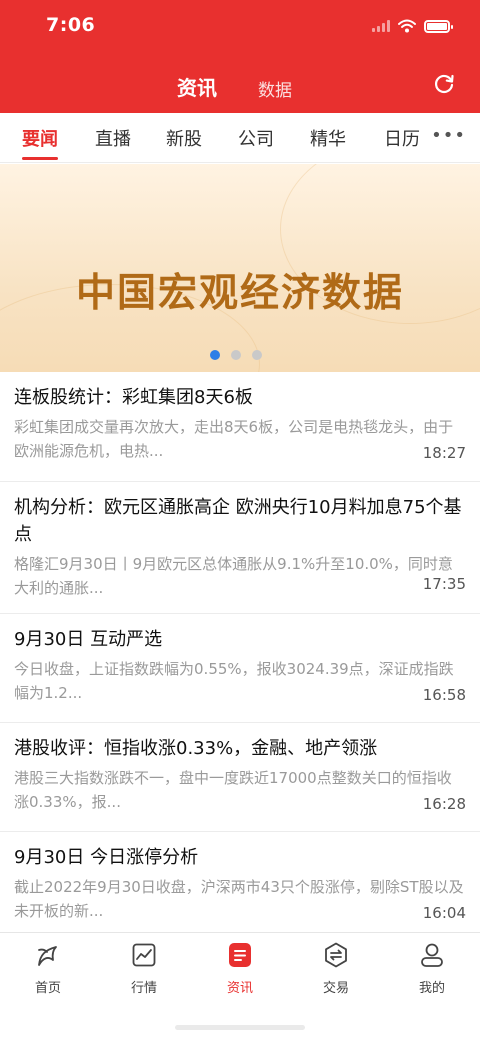 The width and height of the screenshot is (480, 1039). I want to click on nav-trade-label: 交易, so click(335, 988).